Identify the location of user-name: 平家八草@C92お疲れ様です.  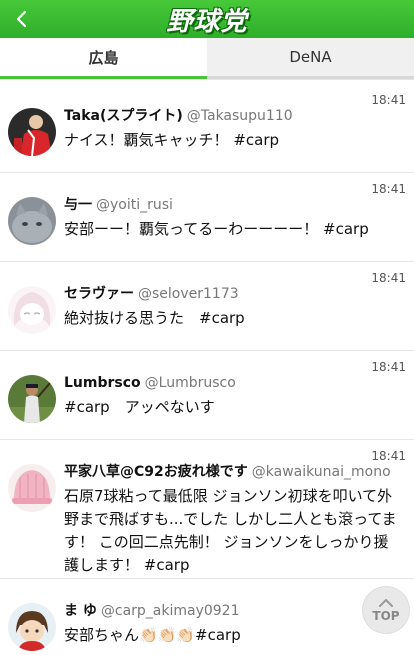
(156, 472).